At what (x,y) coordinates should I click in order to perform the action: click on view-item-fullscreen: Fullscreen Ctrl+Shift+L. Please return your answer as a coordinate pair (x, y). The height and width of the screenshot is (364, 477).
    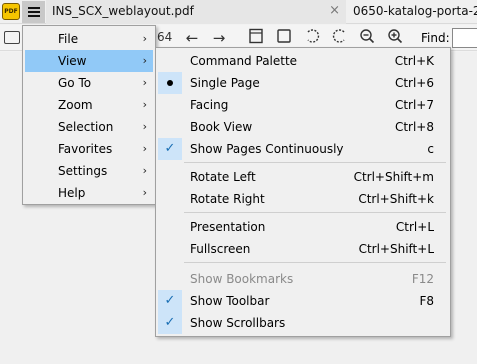
    Looking at the image, I should click on (303, 249).